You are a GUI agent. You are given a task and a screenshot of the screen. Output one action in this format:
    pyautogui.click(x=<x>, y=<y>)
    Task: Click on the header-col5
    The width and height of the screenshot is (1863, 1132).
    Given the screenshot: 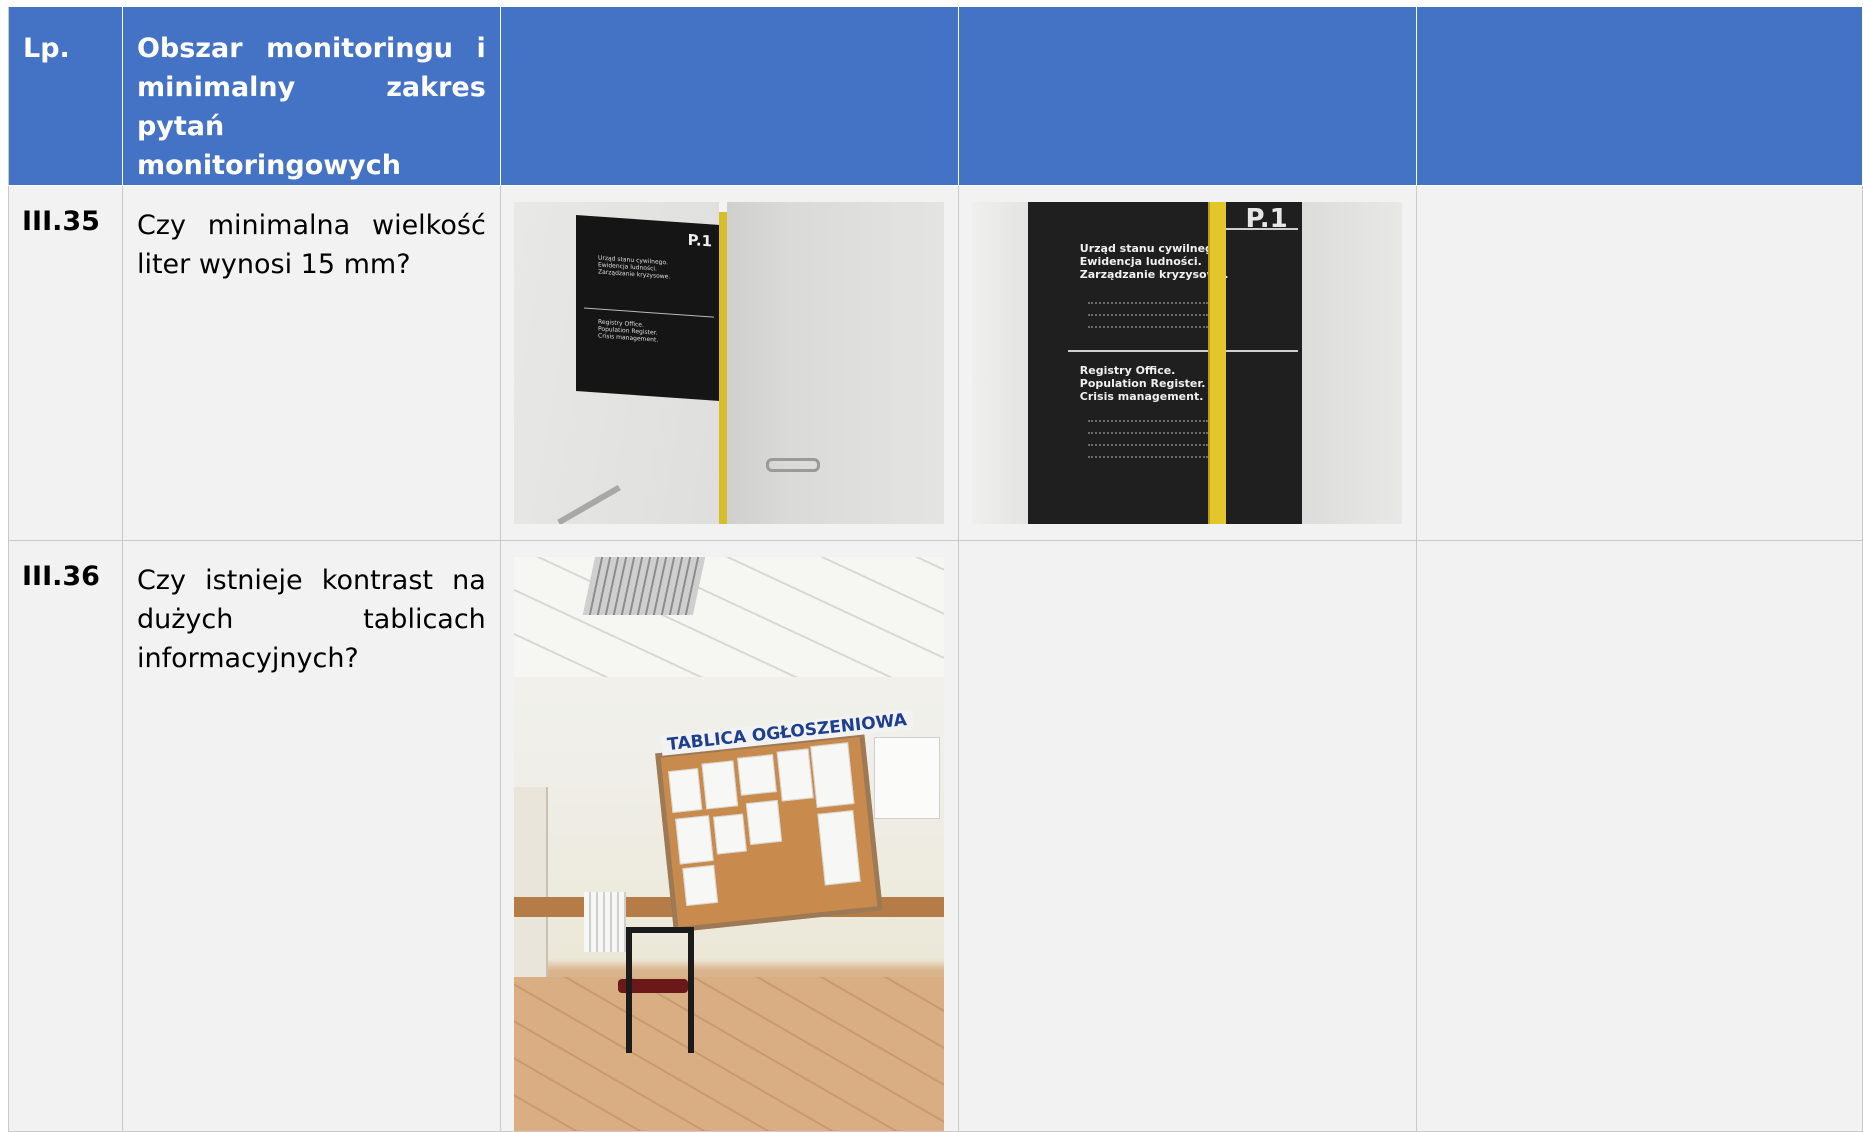 What is the action you would take?
    pyautogui.click(x=1639, y=96)
    